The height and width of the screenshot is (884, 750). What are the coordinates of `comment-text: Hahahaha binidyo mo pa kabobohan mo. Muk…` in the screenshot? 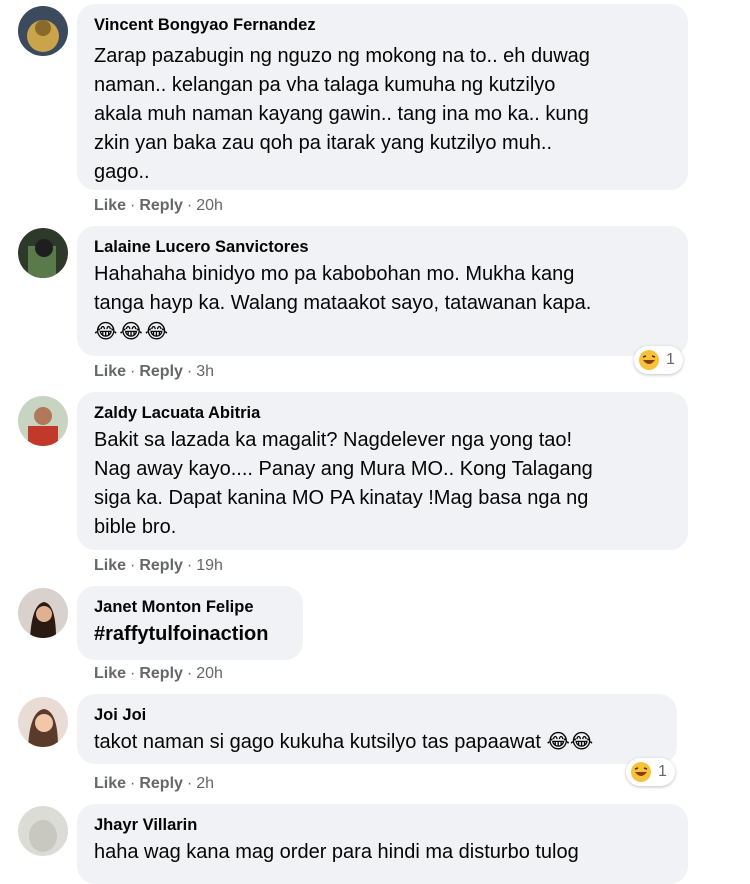 It's located at (382, 303).